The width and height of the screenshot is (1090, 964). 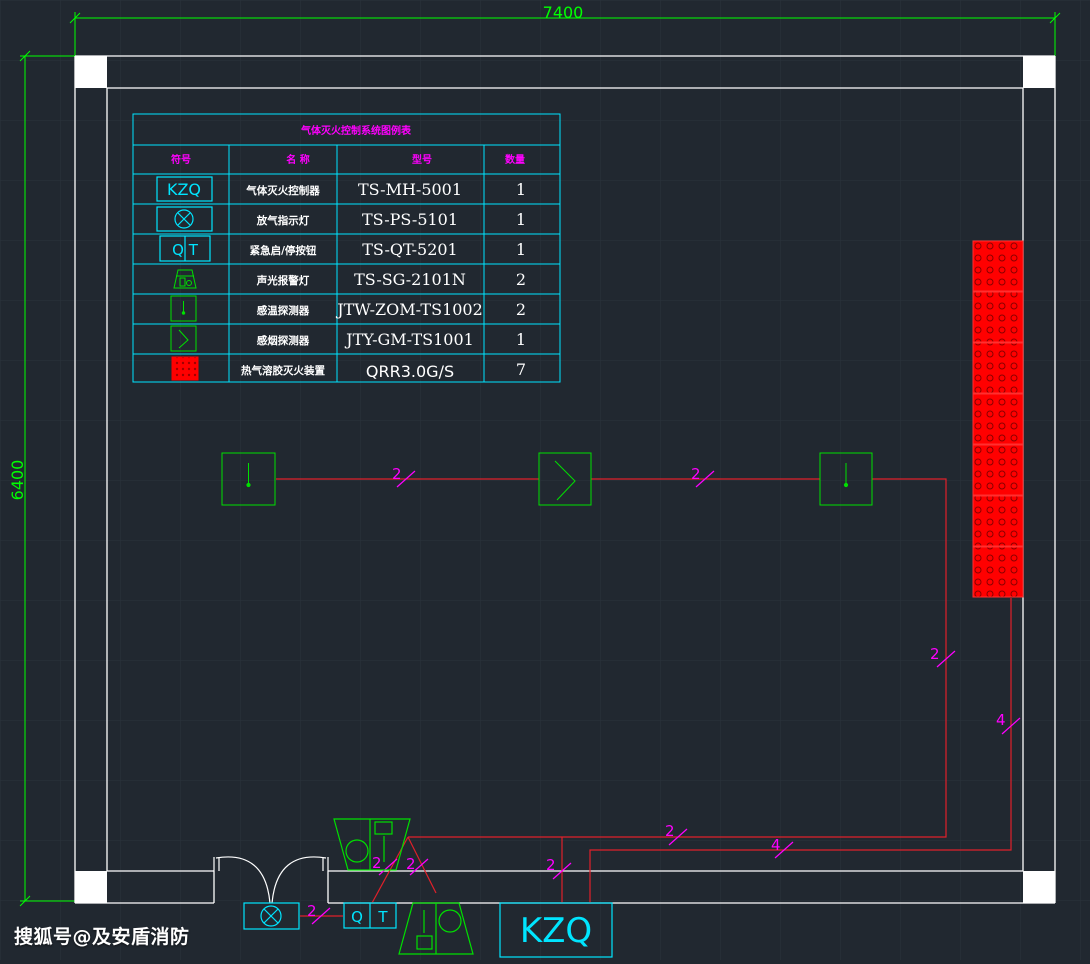 What do you see at coordinates (282, 190) in the screenshot?
I see `legend-row-1-name: 气体灭火控制器` at bounding box center [282, 190].